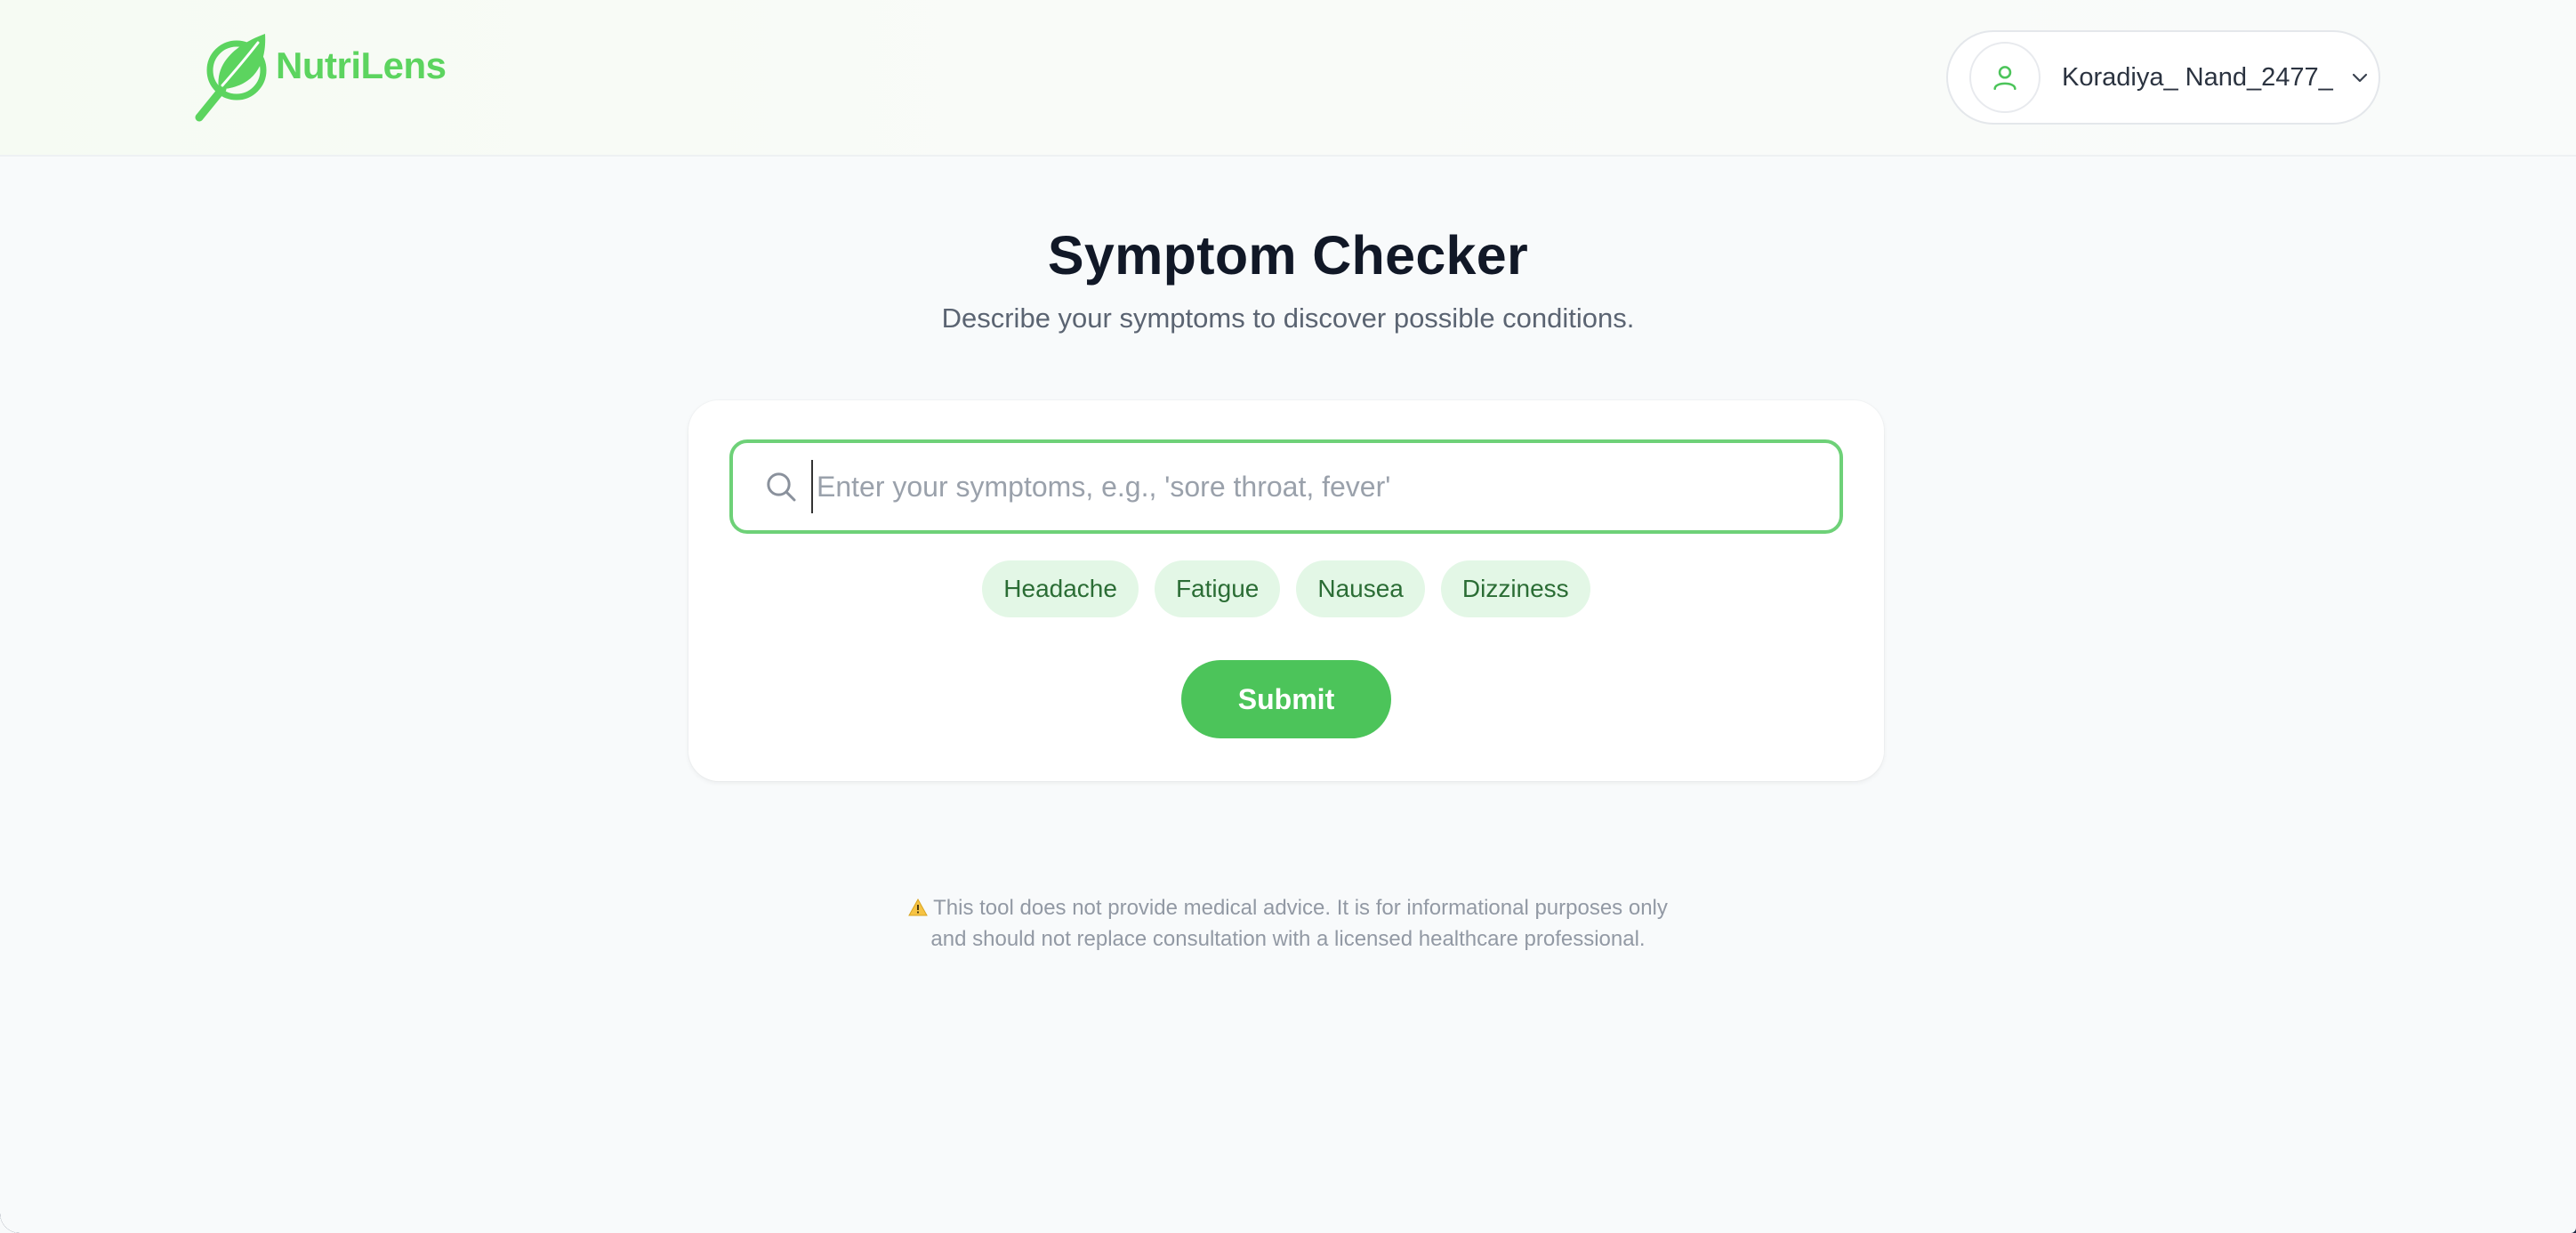 Image resolution: width=2576 pixels, height=1233 pixels. I want to click on leaf-magnifier-icon, so click(234, 76).